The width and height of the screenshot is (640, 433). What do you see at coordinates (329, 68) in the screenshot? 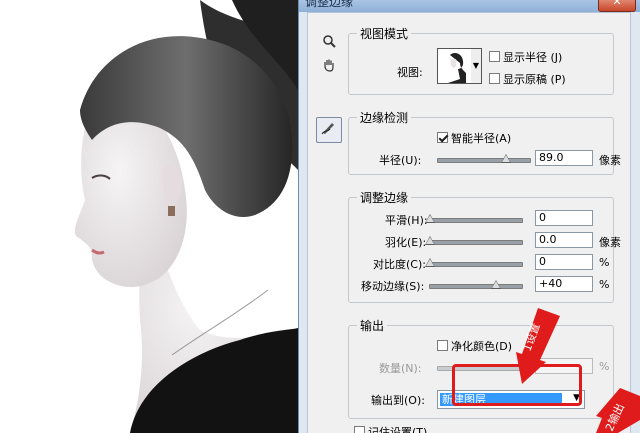
I see `hand-icon` at bounding box center [329, 68].